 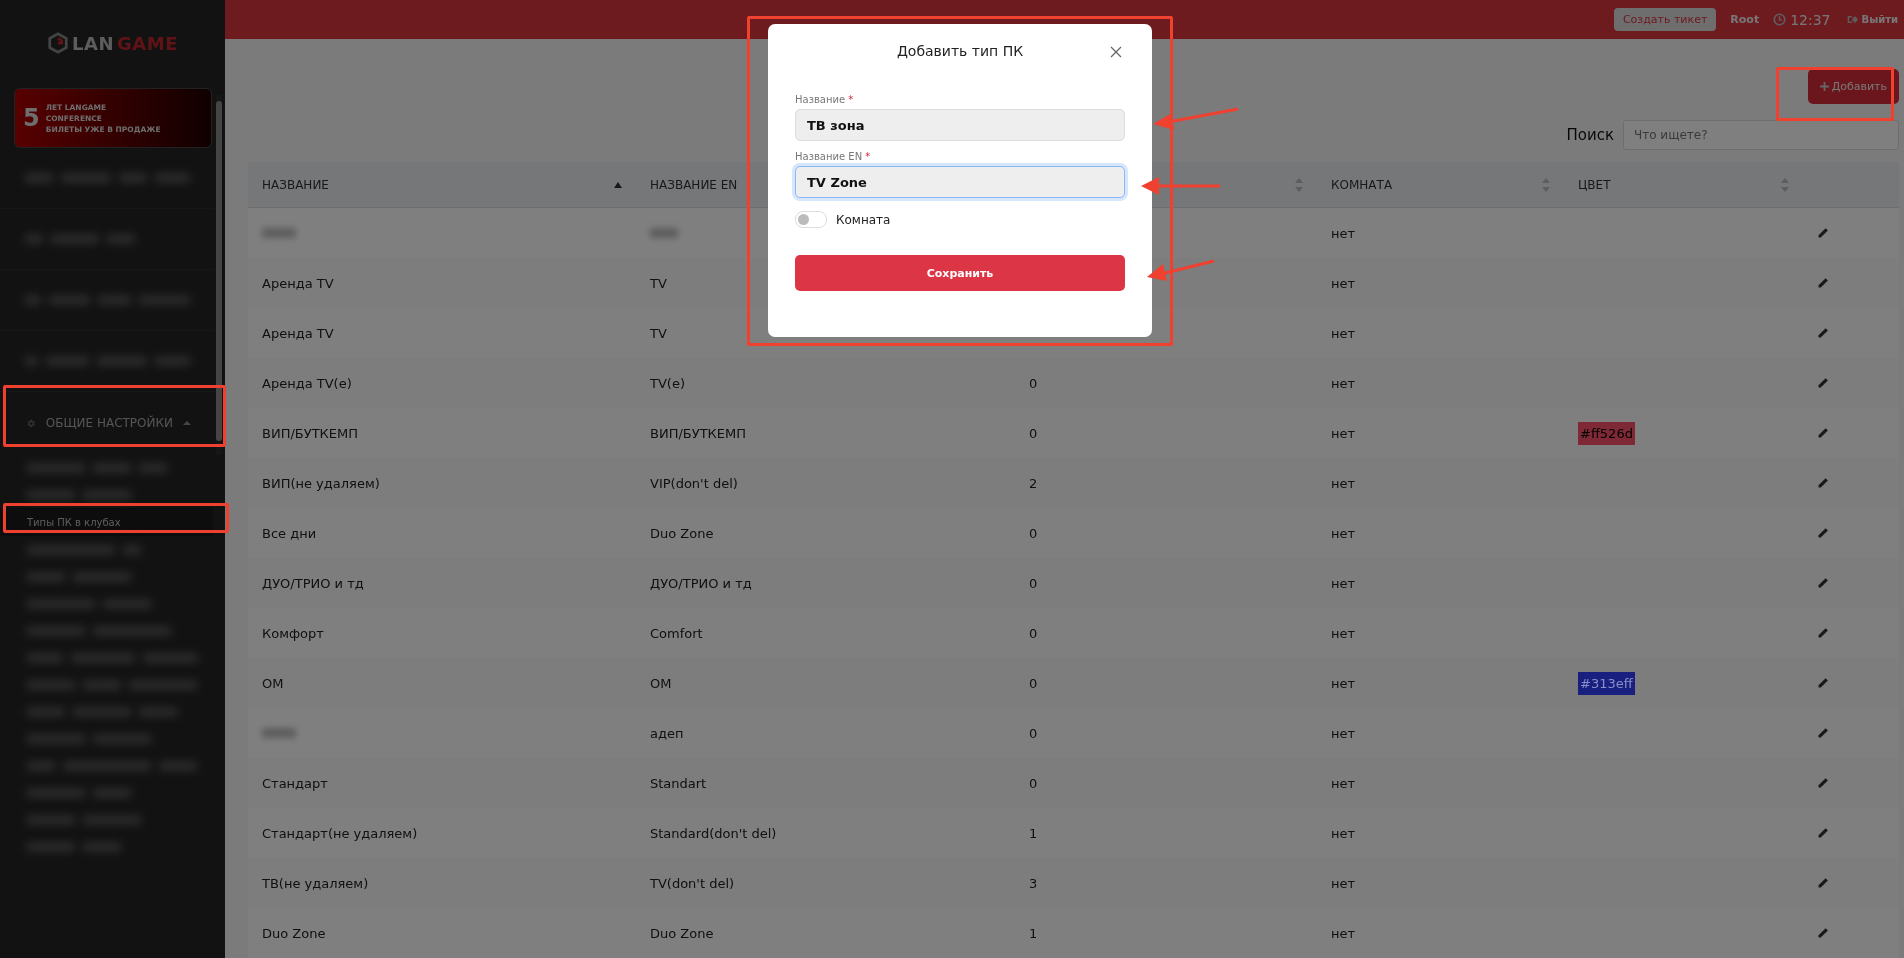 What do you see at coordinates (960, 273) in the screenshot?
I see `save-button: Сохранить` at bounding box center [960, 273].